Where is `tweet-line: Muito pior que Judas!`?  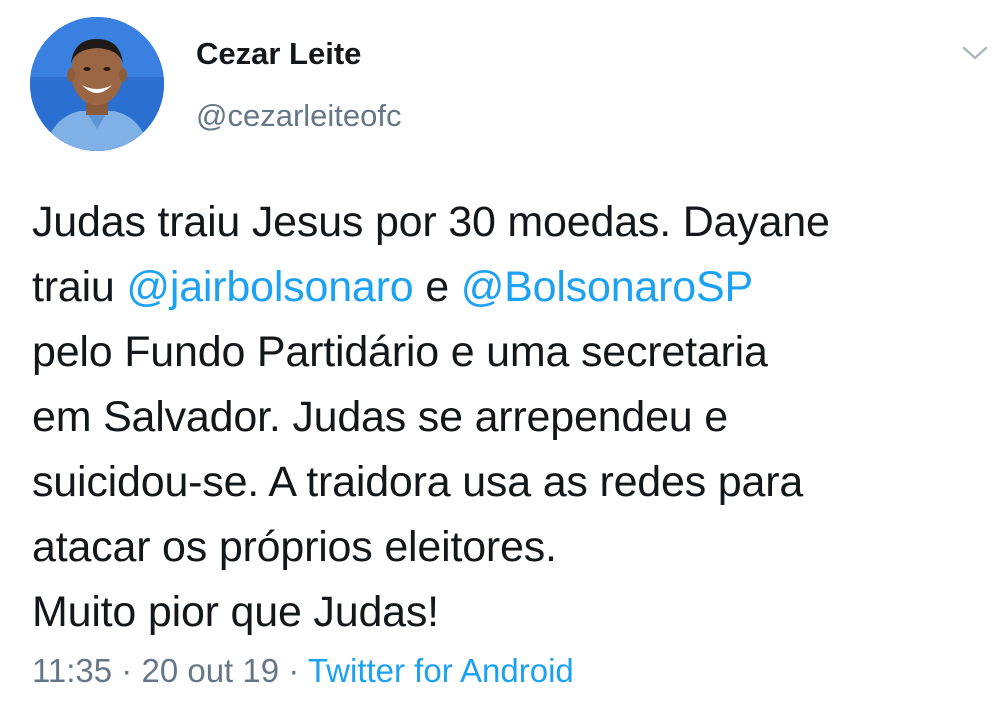 tweet-line: Muito pior que Judas! is located at coordinates (235, 612).